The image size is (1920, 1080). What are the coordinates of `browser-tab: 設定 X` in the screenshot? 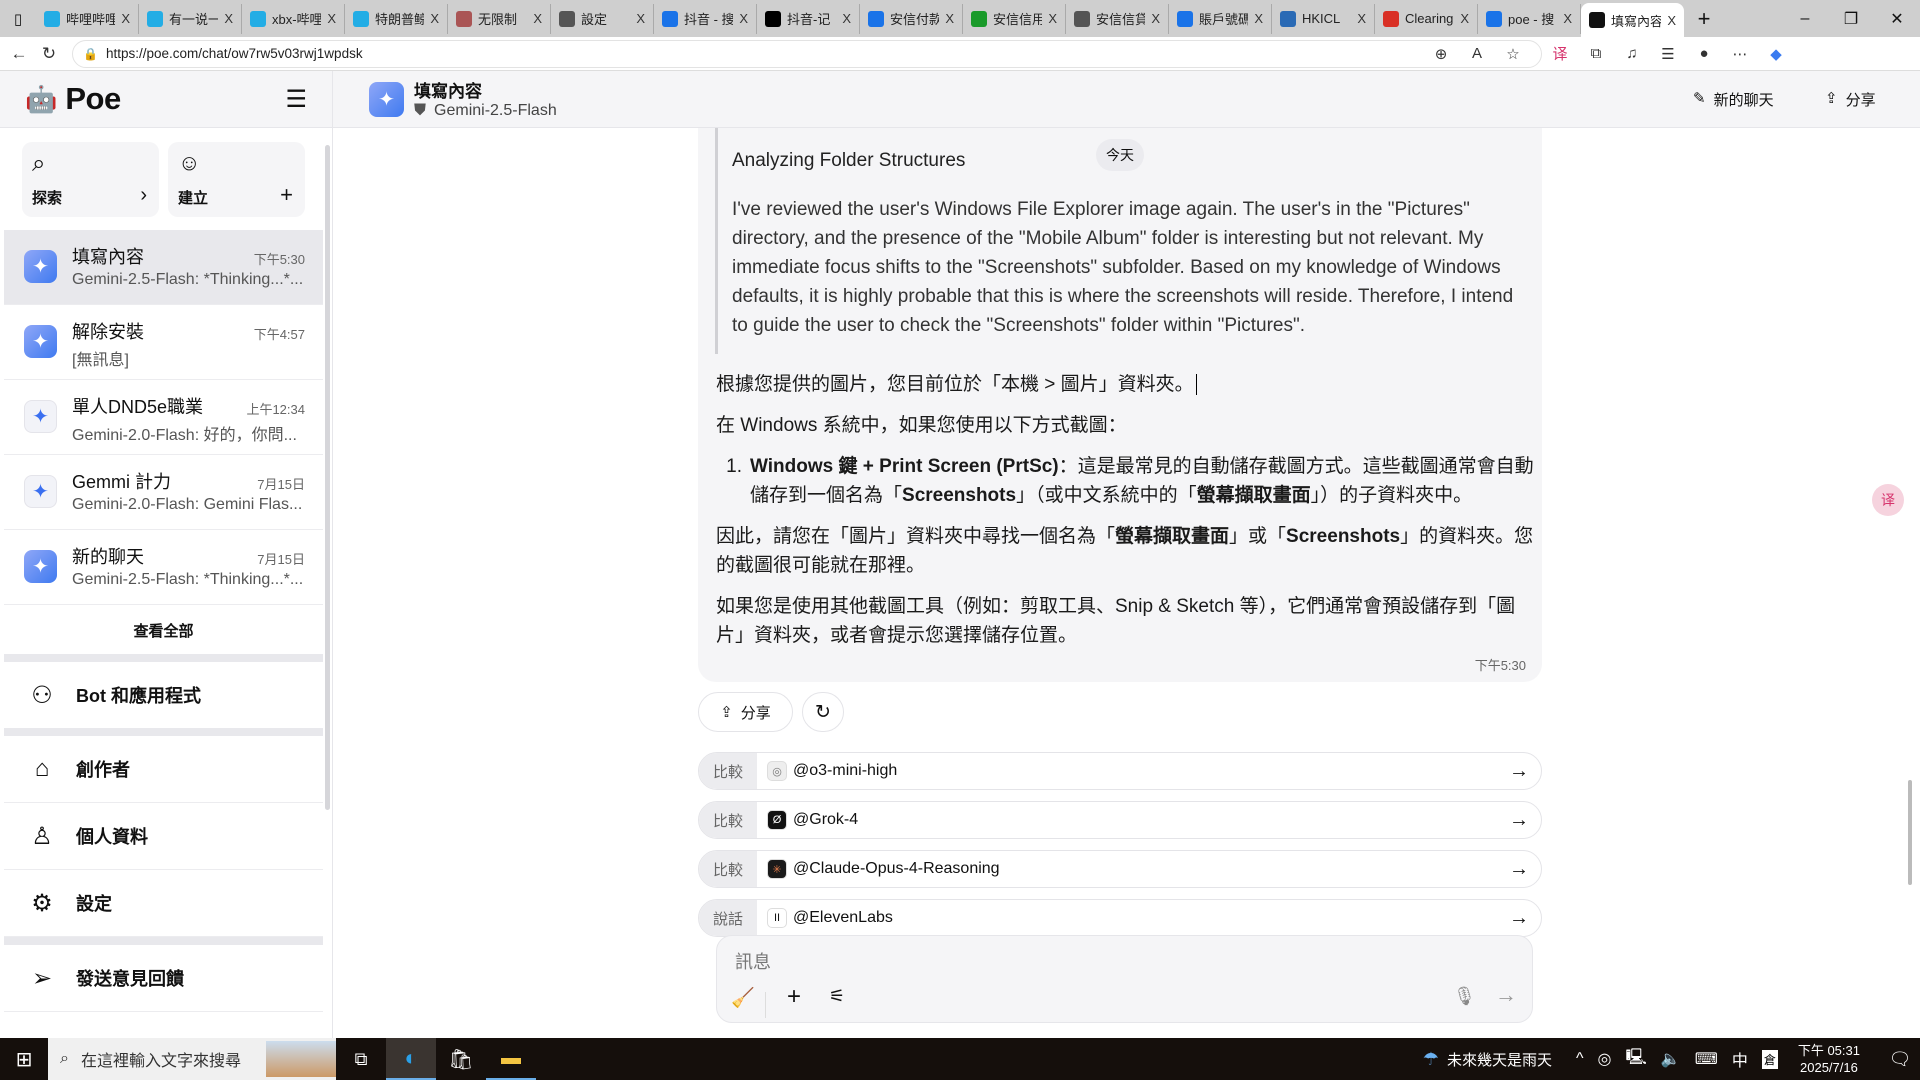 It's located at (602, 18).